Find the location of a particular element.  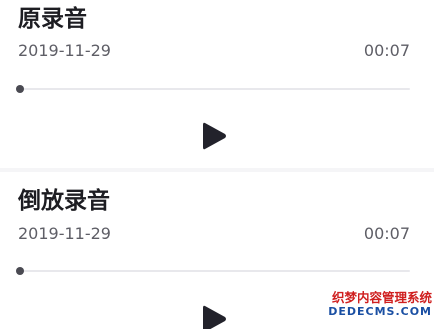

watermark-text-cn: 织梦内容管理系统 is located at coordinates (381, 297).